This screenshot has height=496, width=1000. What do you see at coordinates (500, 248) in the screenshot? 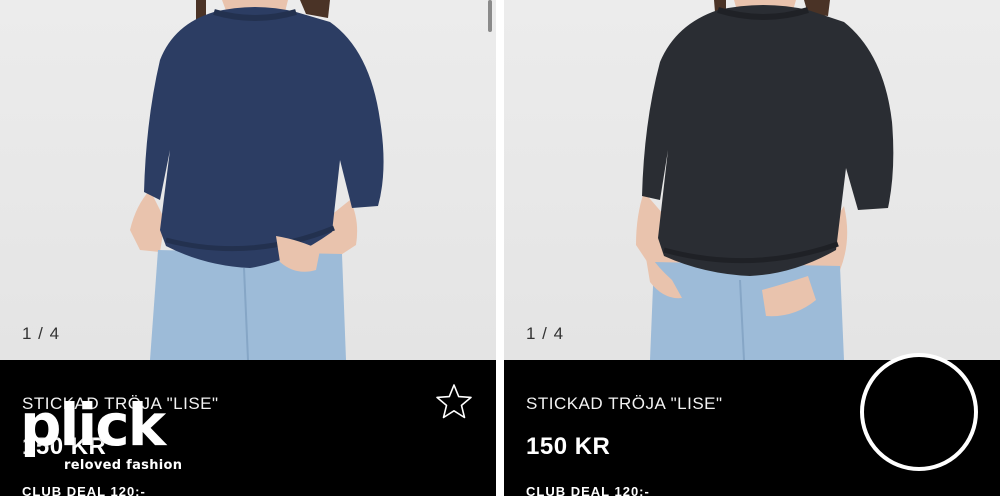
I see `column-divider` at bounding box center [500, 248].